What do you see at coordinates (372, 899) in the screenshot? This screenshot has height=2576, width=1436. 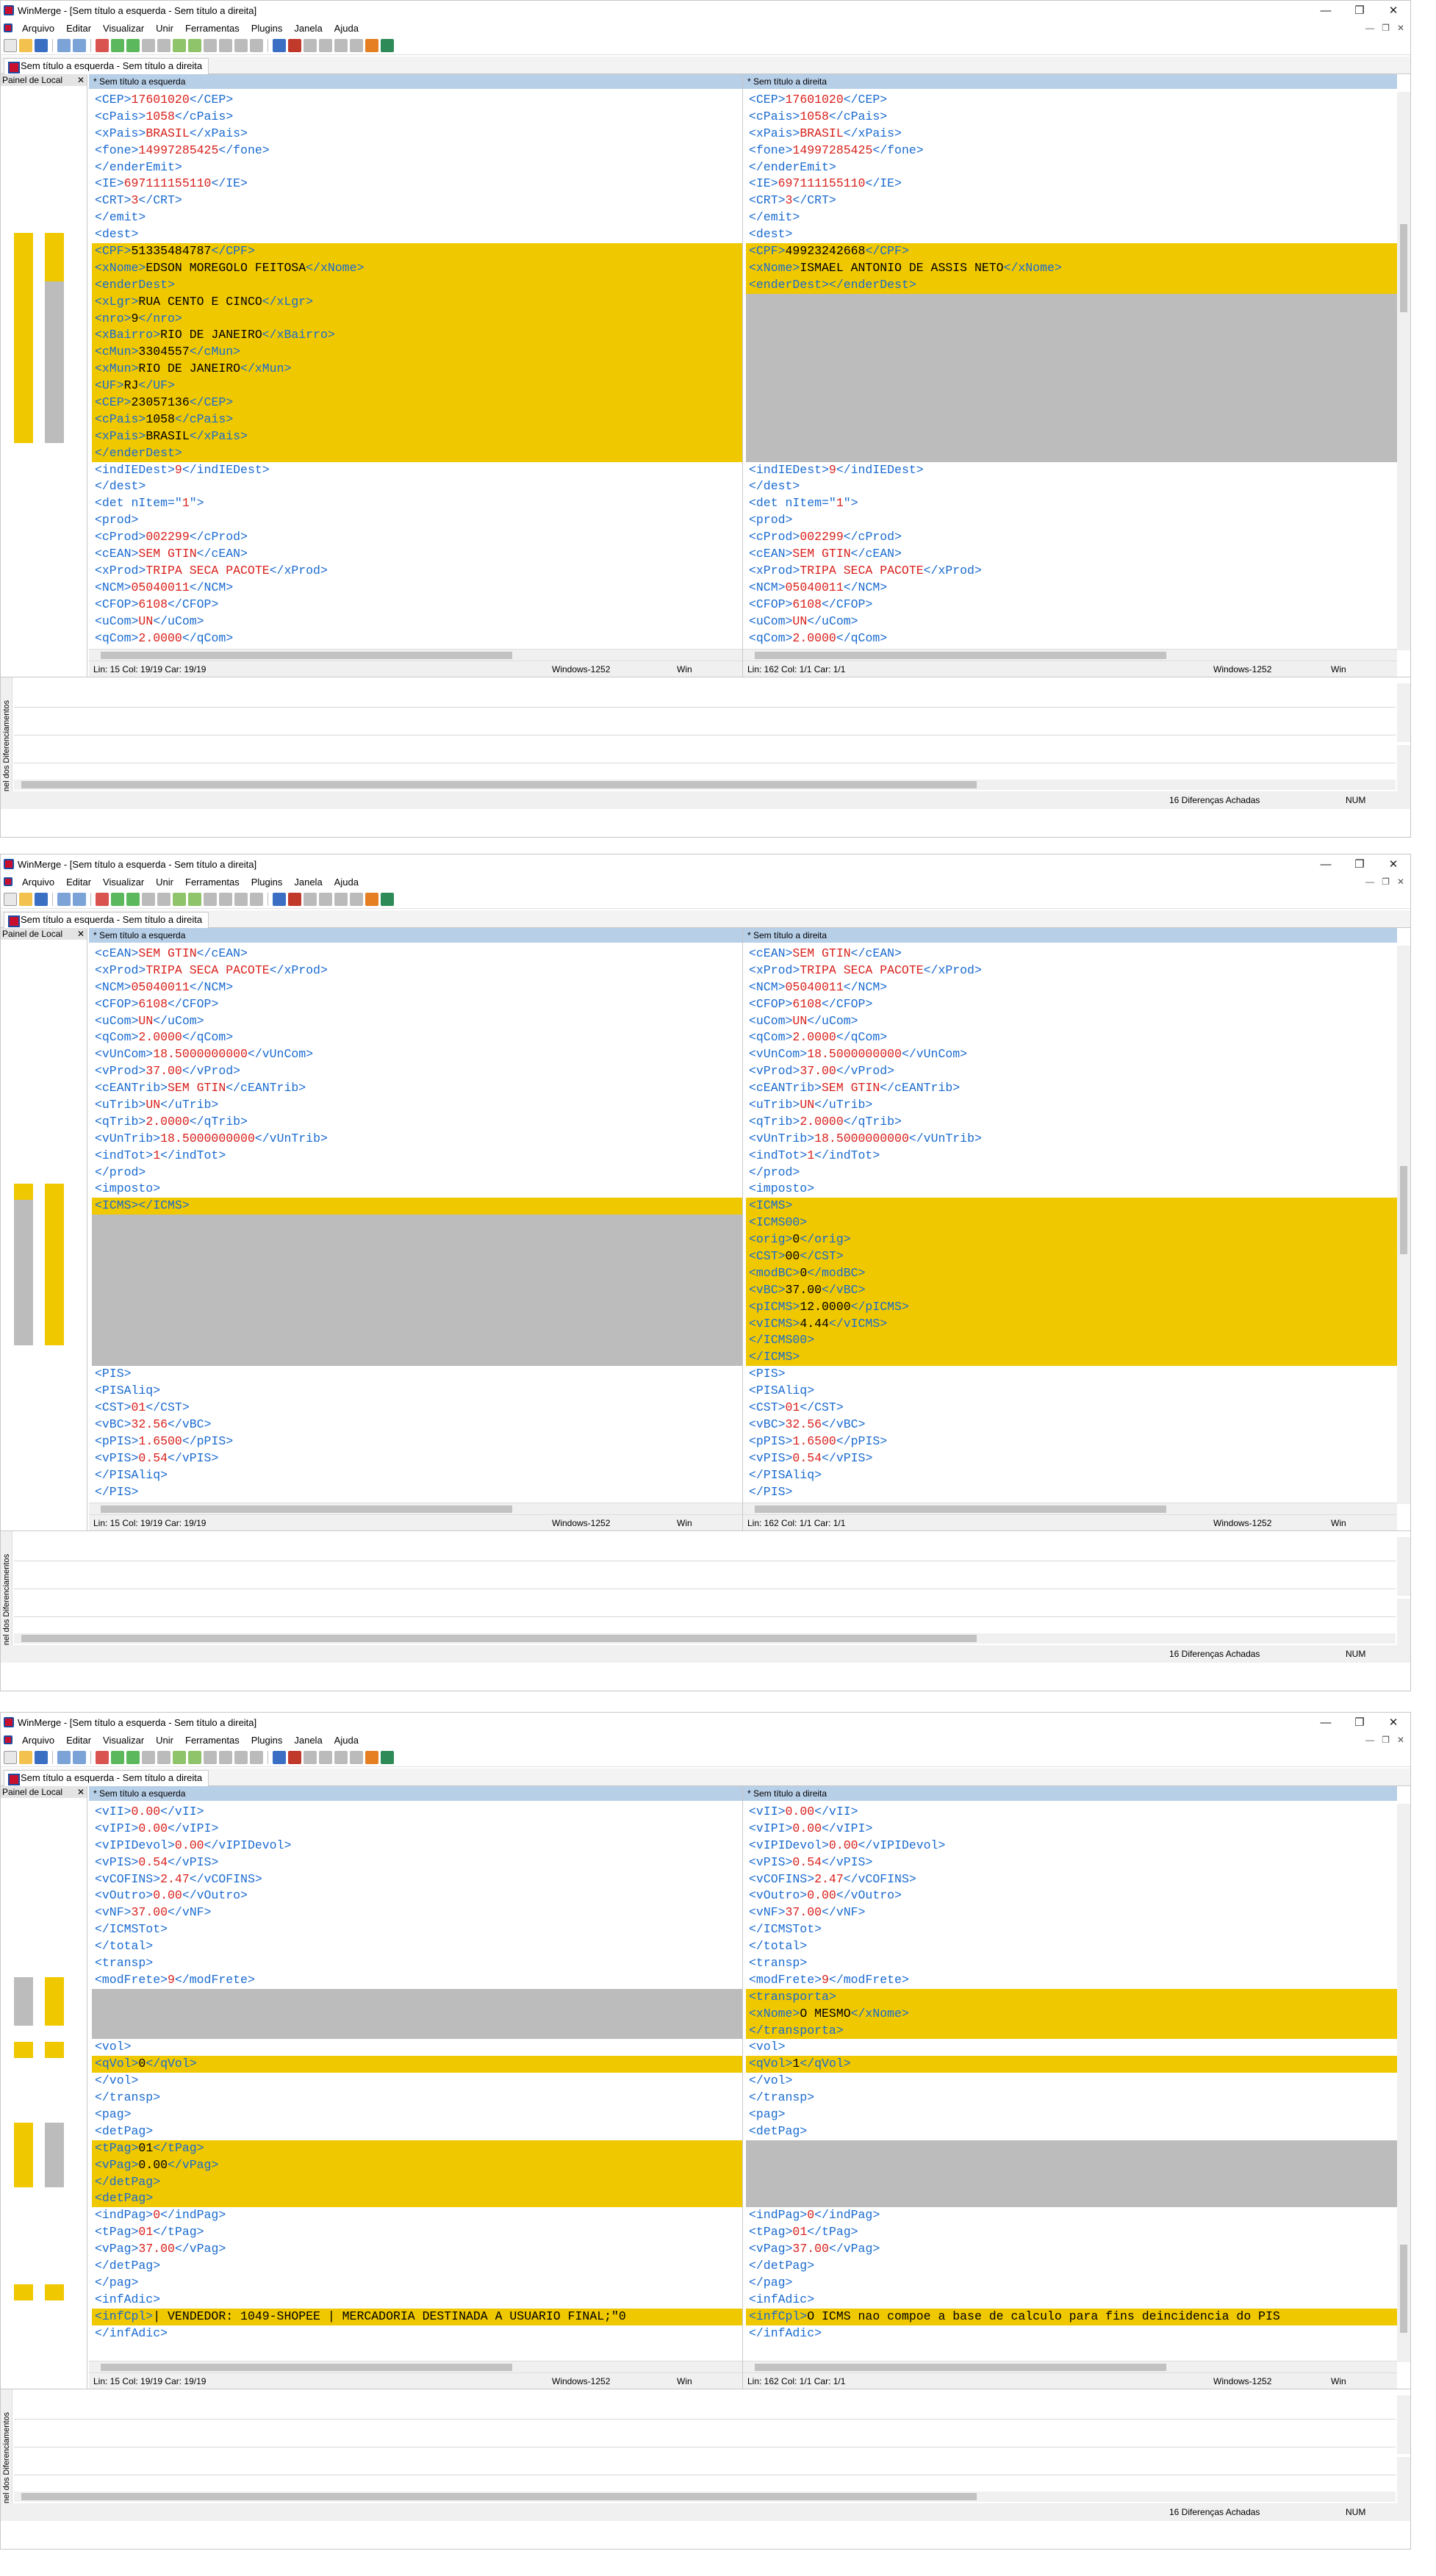 I see `options-icon` at bounding box center [372, 899].